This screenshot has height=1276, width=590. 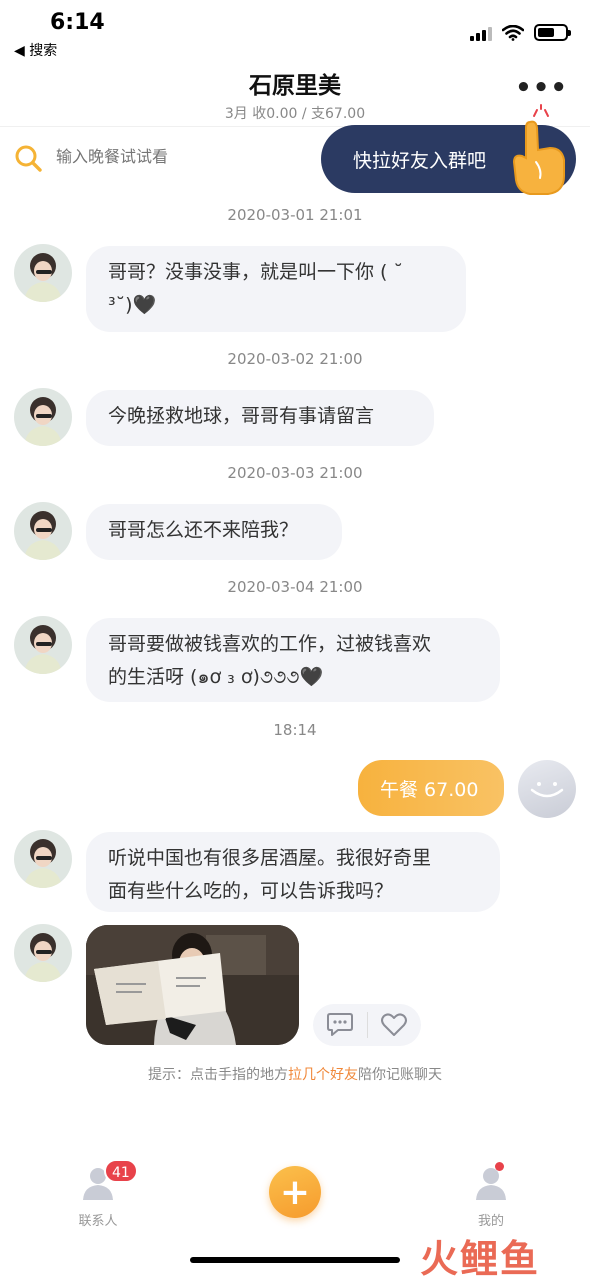 I want to click on comment-button, so click(x=340, y=1025).